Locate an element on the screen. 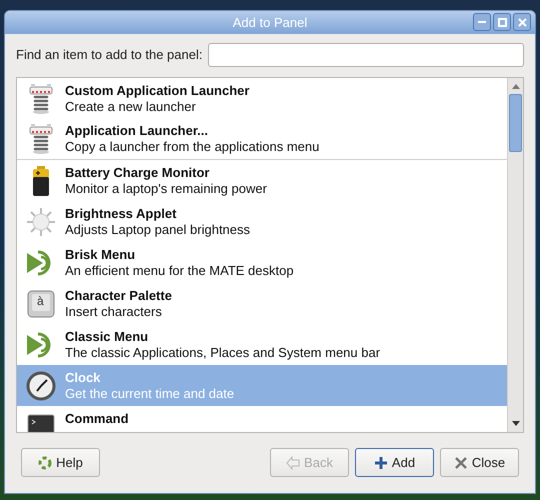  minimize-icon is located at coordinates (482, 22).